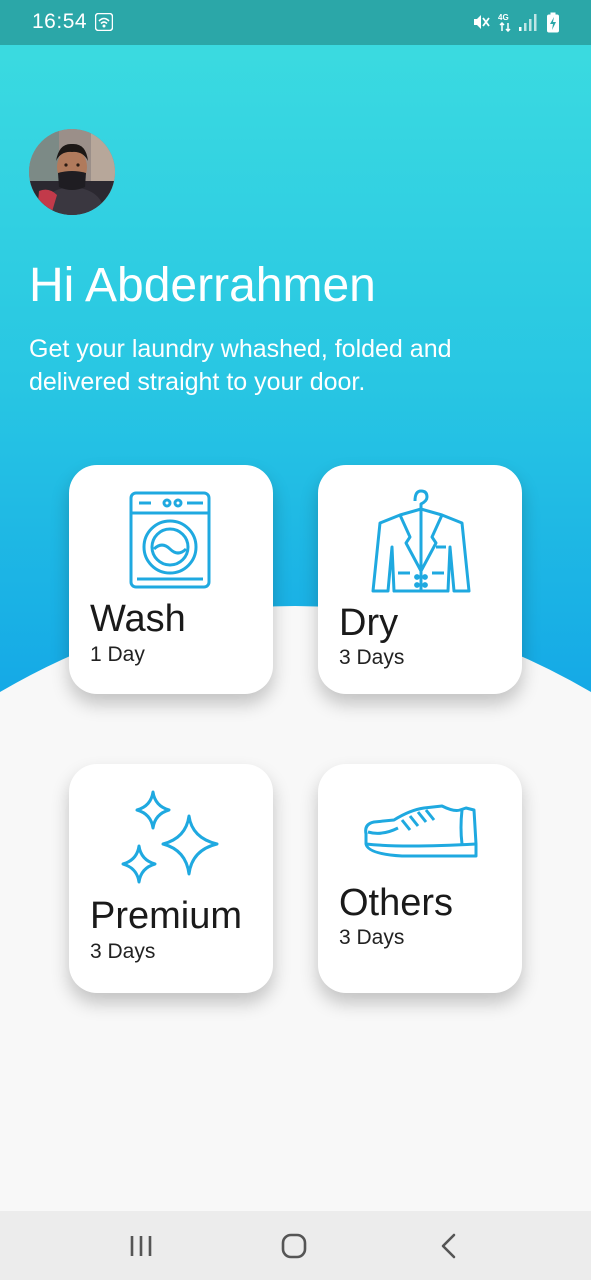 This screenshot has width=591, height=1280. What do you see at coordinates (60, 21) in the screenshot?
I see `status-time: 16:54` at bounding box center [60, 21].